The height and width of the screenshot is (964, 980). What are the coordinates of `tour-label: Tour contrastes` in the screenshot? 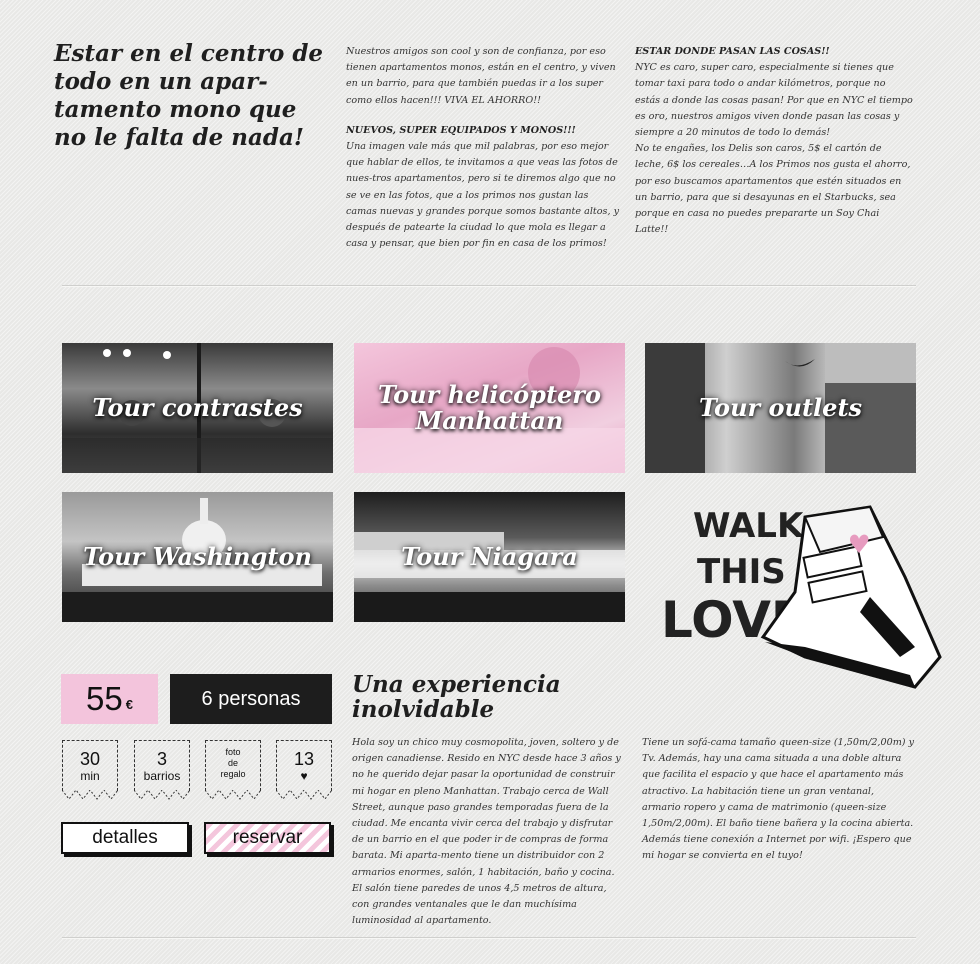 It's located at (197, 407).